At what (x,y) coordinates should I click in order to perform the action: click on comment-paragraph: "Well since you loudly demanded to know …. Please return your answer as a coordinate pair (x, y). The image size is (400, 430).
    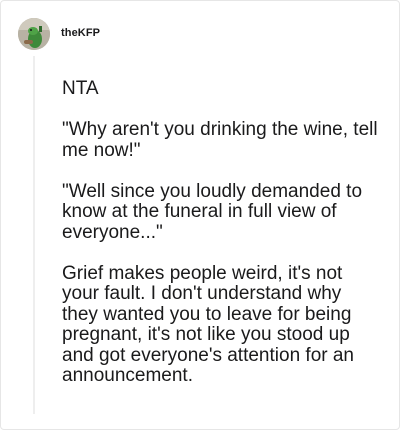
    Looking at the image, I should click on (212, 211).